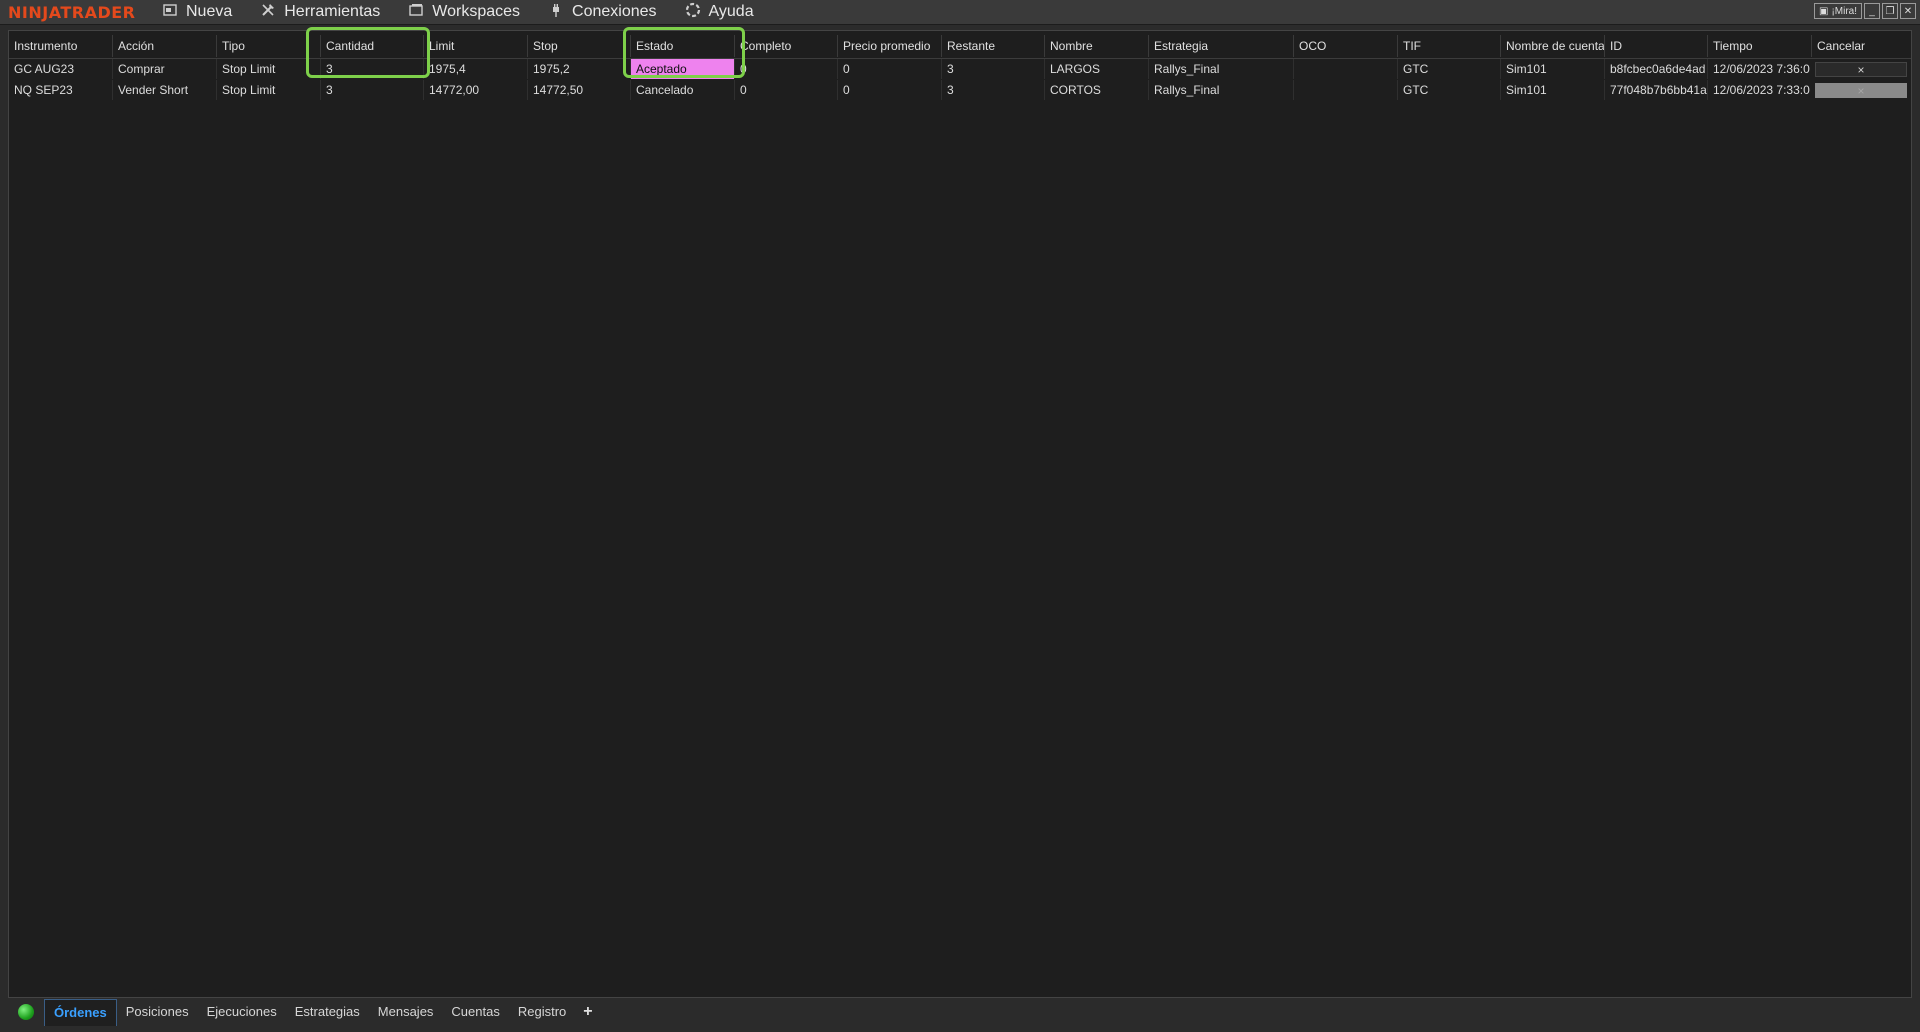 This screenshot has height=1032, width=1920. I want to click on col-estado: Estado, so click(682, 46).